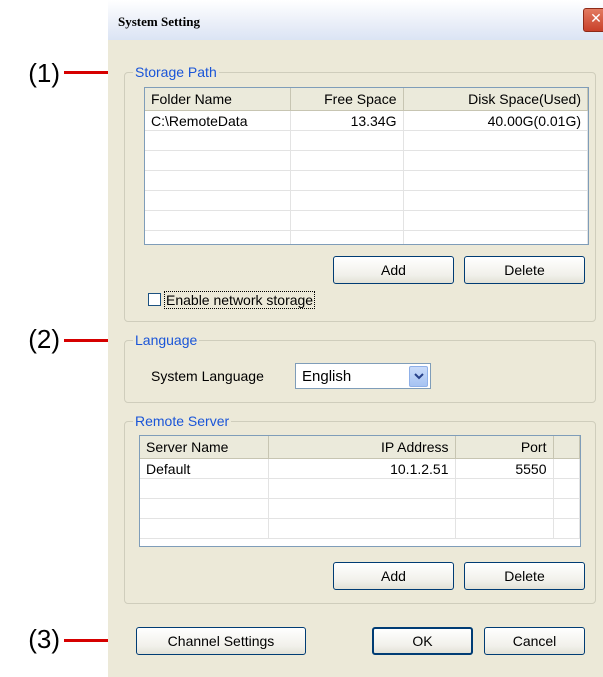 Image resolution: width=603 pixels, height=677 pixels. What do you see at coordinates (422, 641) in the screenshot?
I see `ok-button: OK` at bounding box center [422, 641].